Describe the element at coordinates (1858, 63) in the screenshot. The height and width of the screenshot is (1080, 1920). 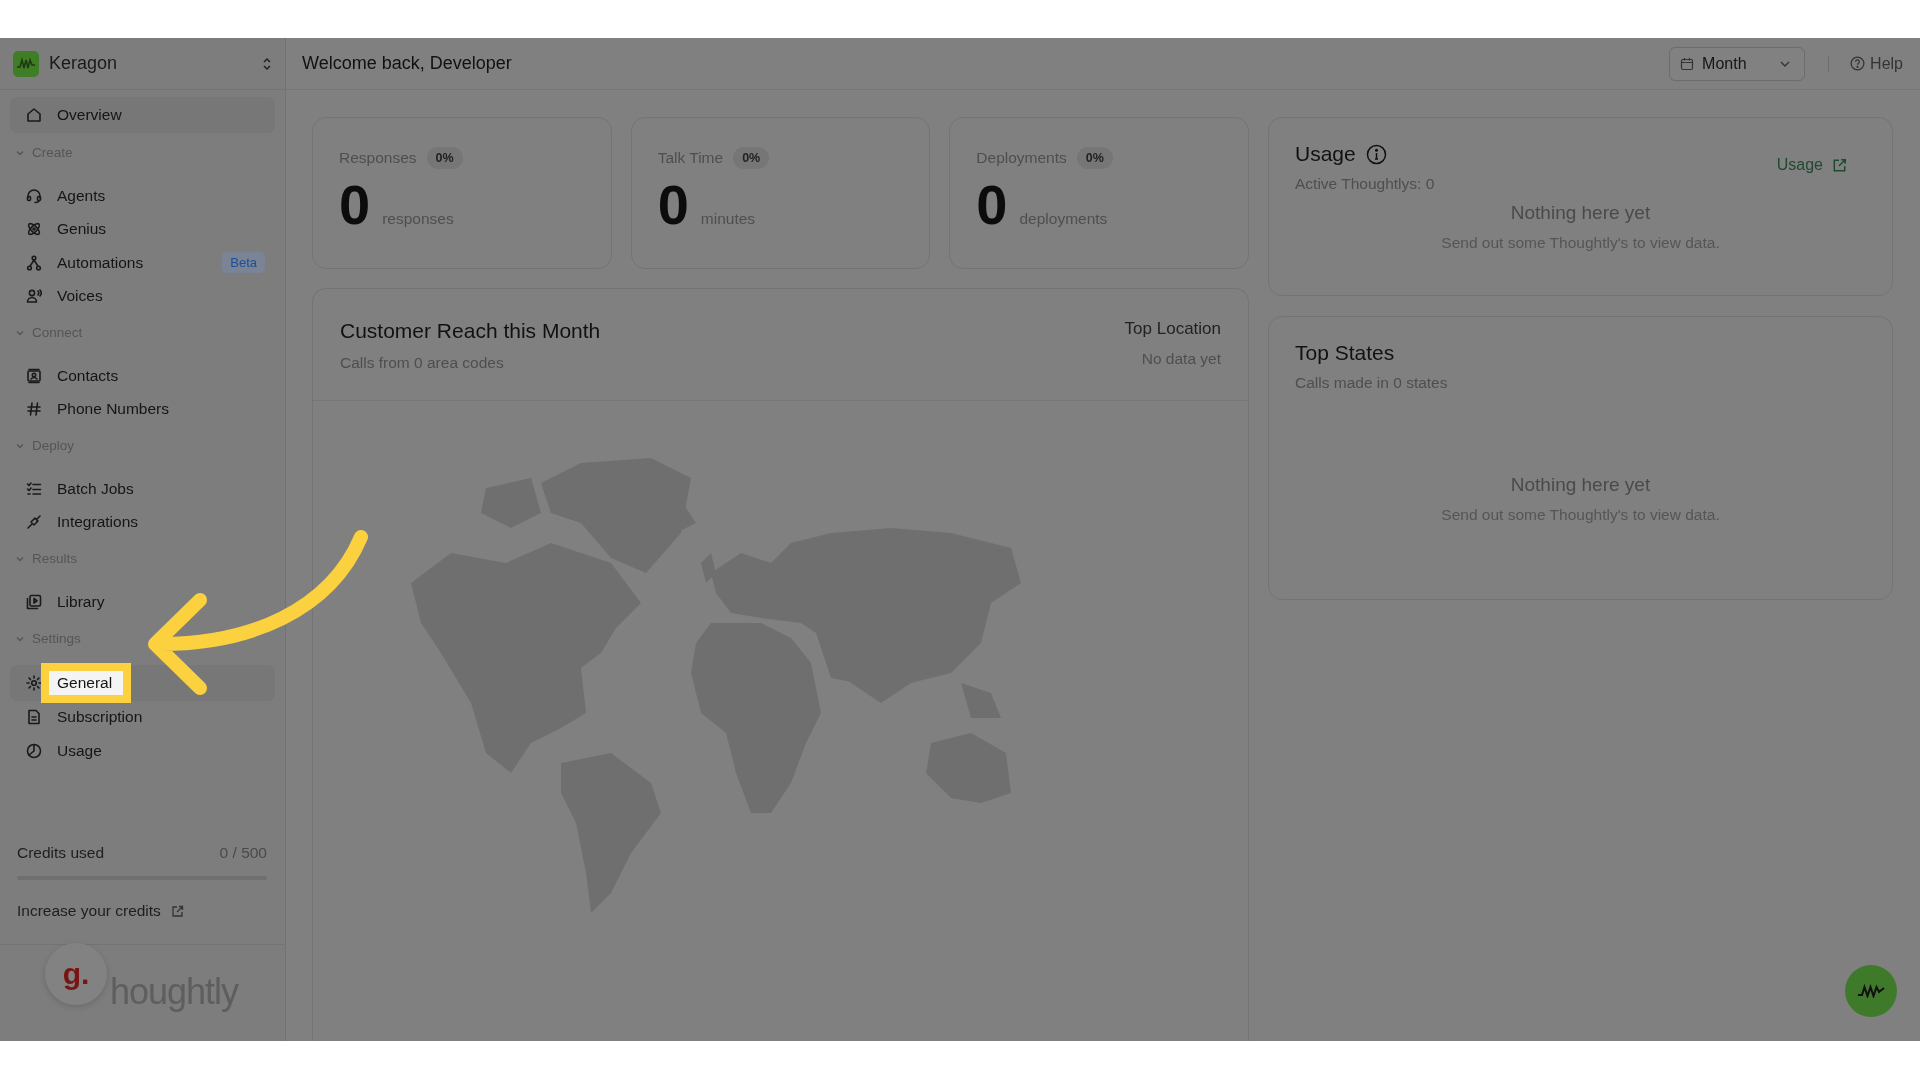
I see `help-icon` at that location.